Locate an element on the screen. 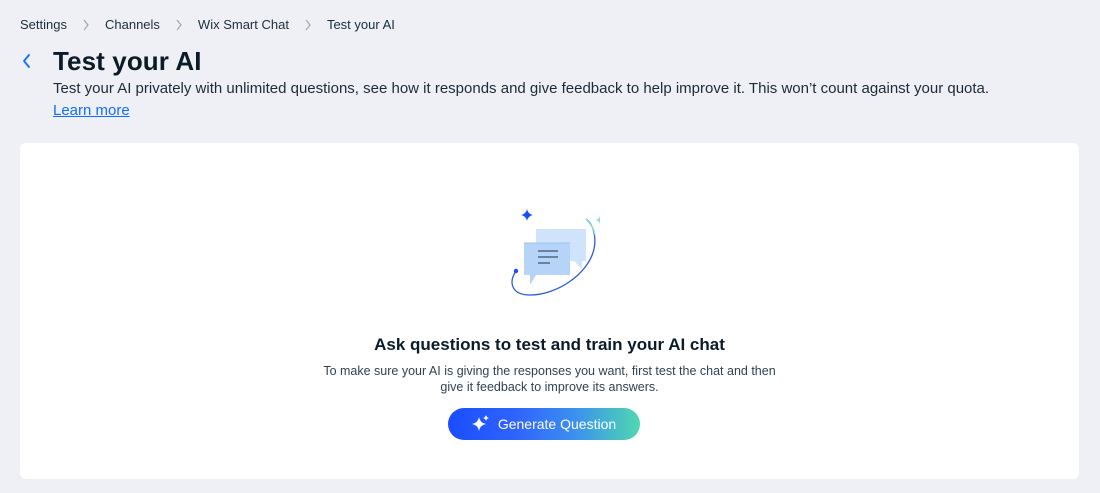 The image size is (1100, 493). generate-question-label: Generate Question is located at coordinates (557, 424).